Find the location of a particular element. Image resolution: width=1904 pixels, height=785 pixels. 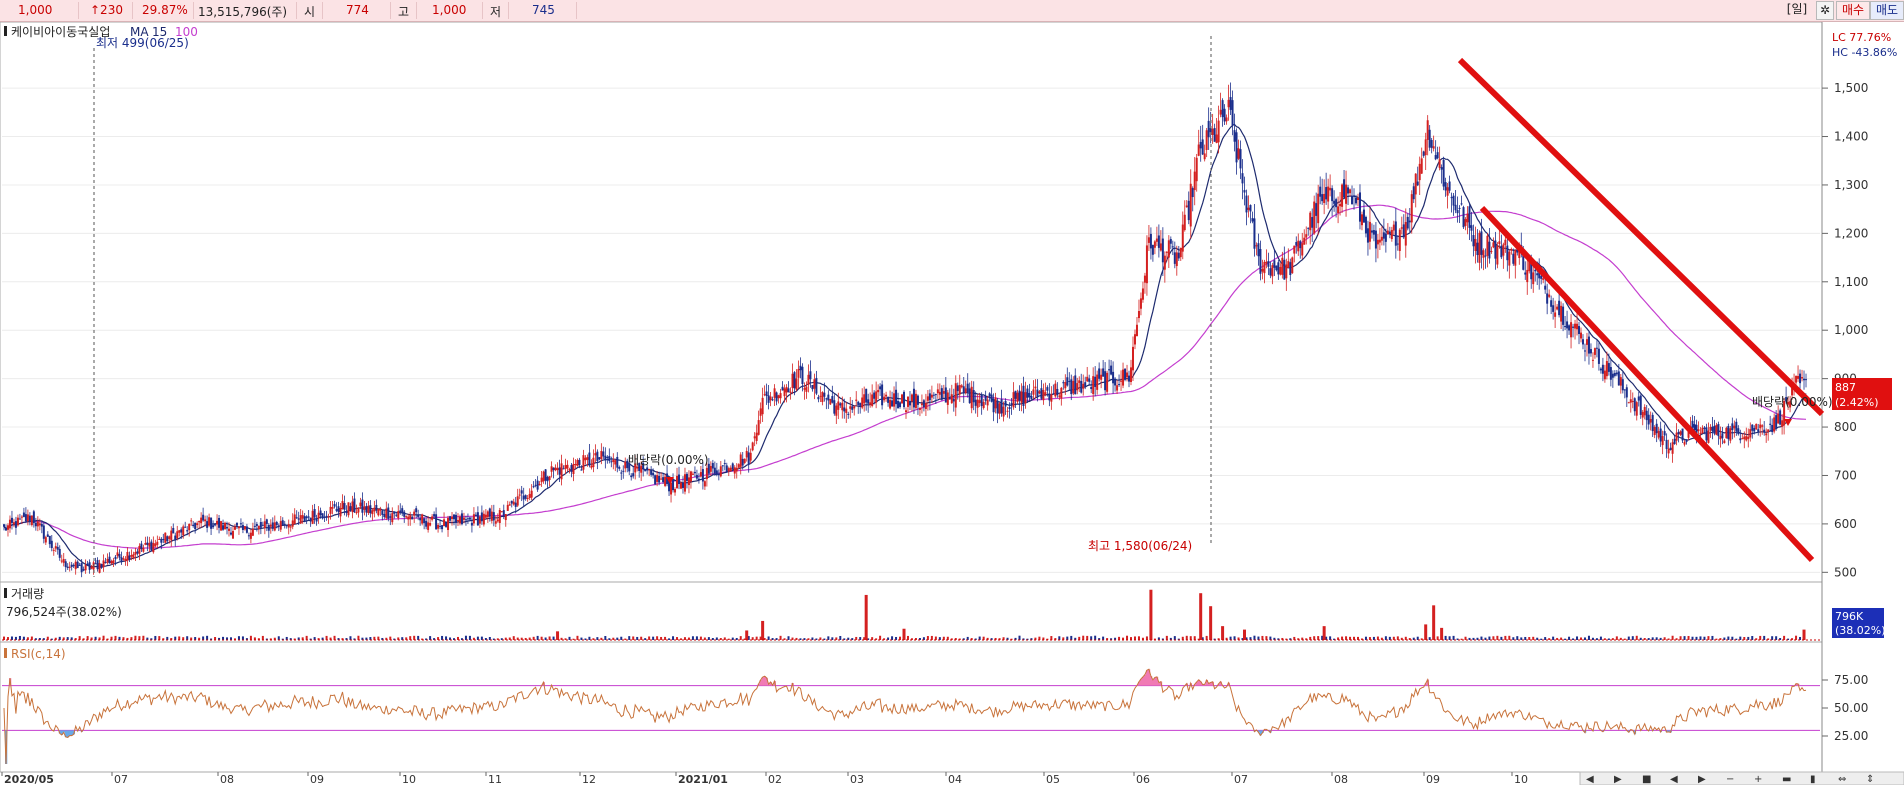

volume-spike is located at coordinates (1426, 632).